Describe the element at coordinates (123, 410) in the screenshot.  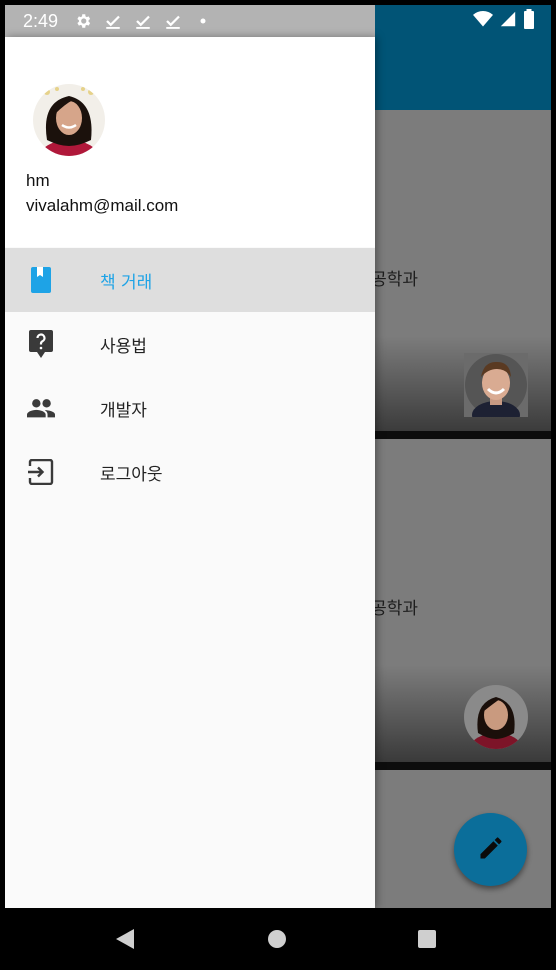
I see `menu-item-label: 개발자` at that location.